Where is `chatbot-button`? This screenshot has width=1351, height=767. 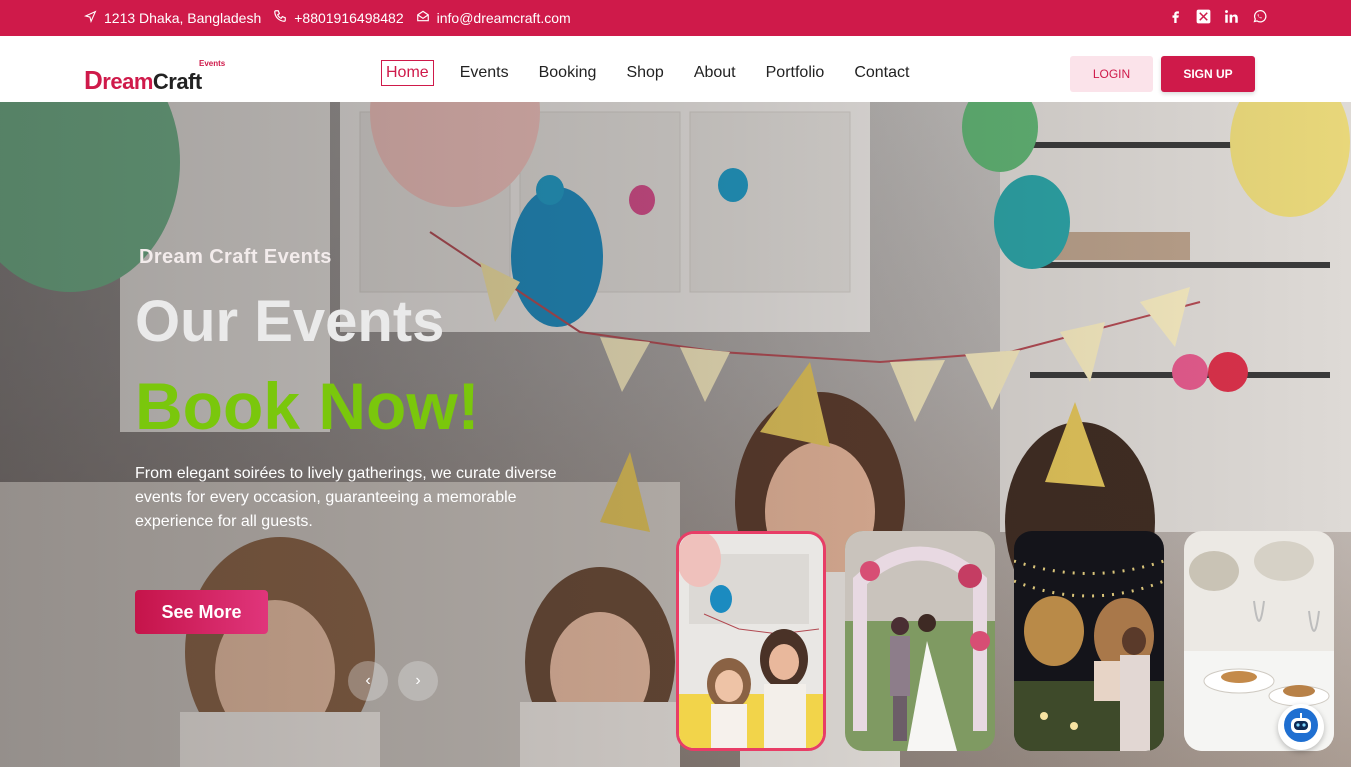
chatbot-button is located at coordinates (1301, 727).